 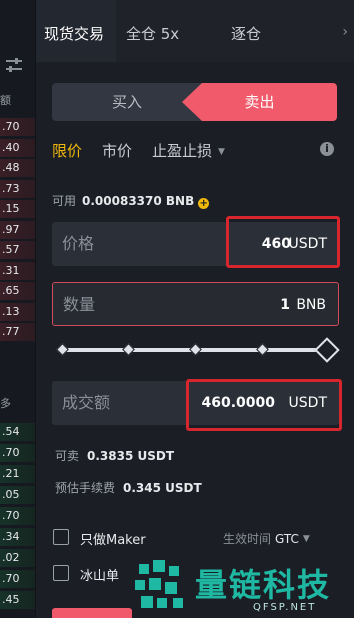 I want to click on trade-mode-tabs: 现货交易 全仓 5x 逐仓 ›, so click(x=195, y=31).